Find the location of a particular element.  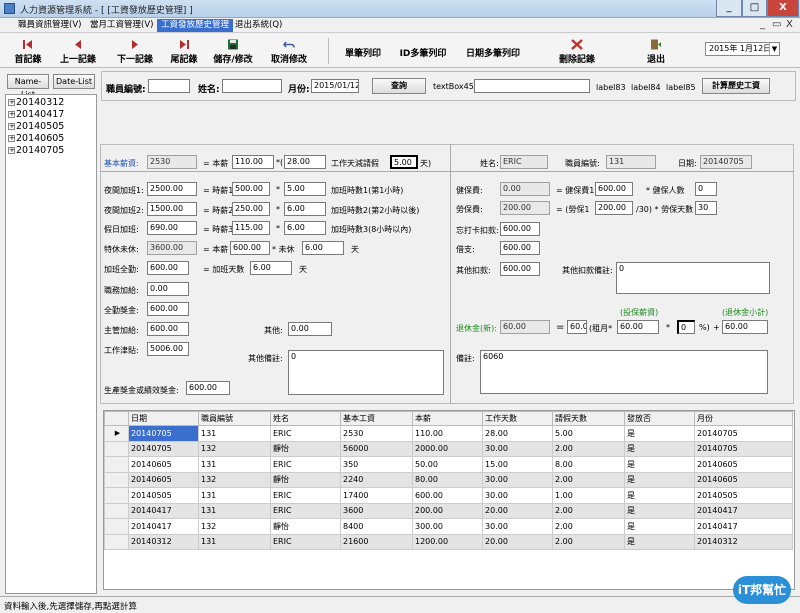

right-name-field: ERIC is located at coordinates (524, 162).